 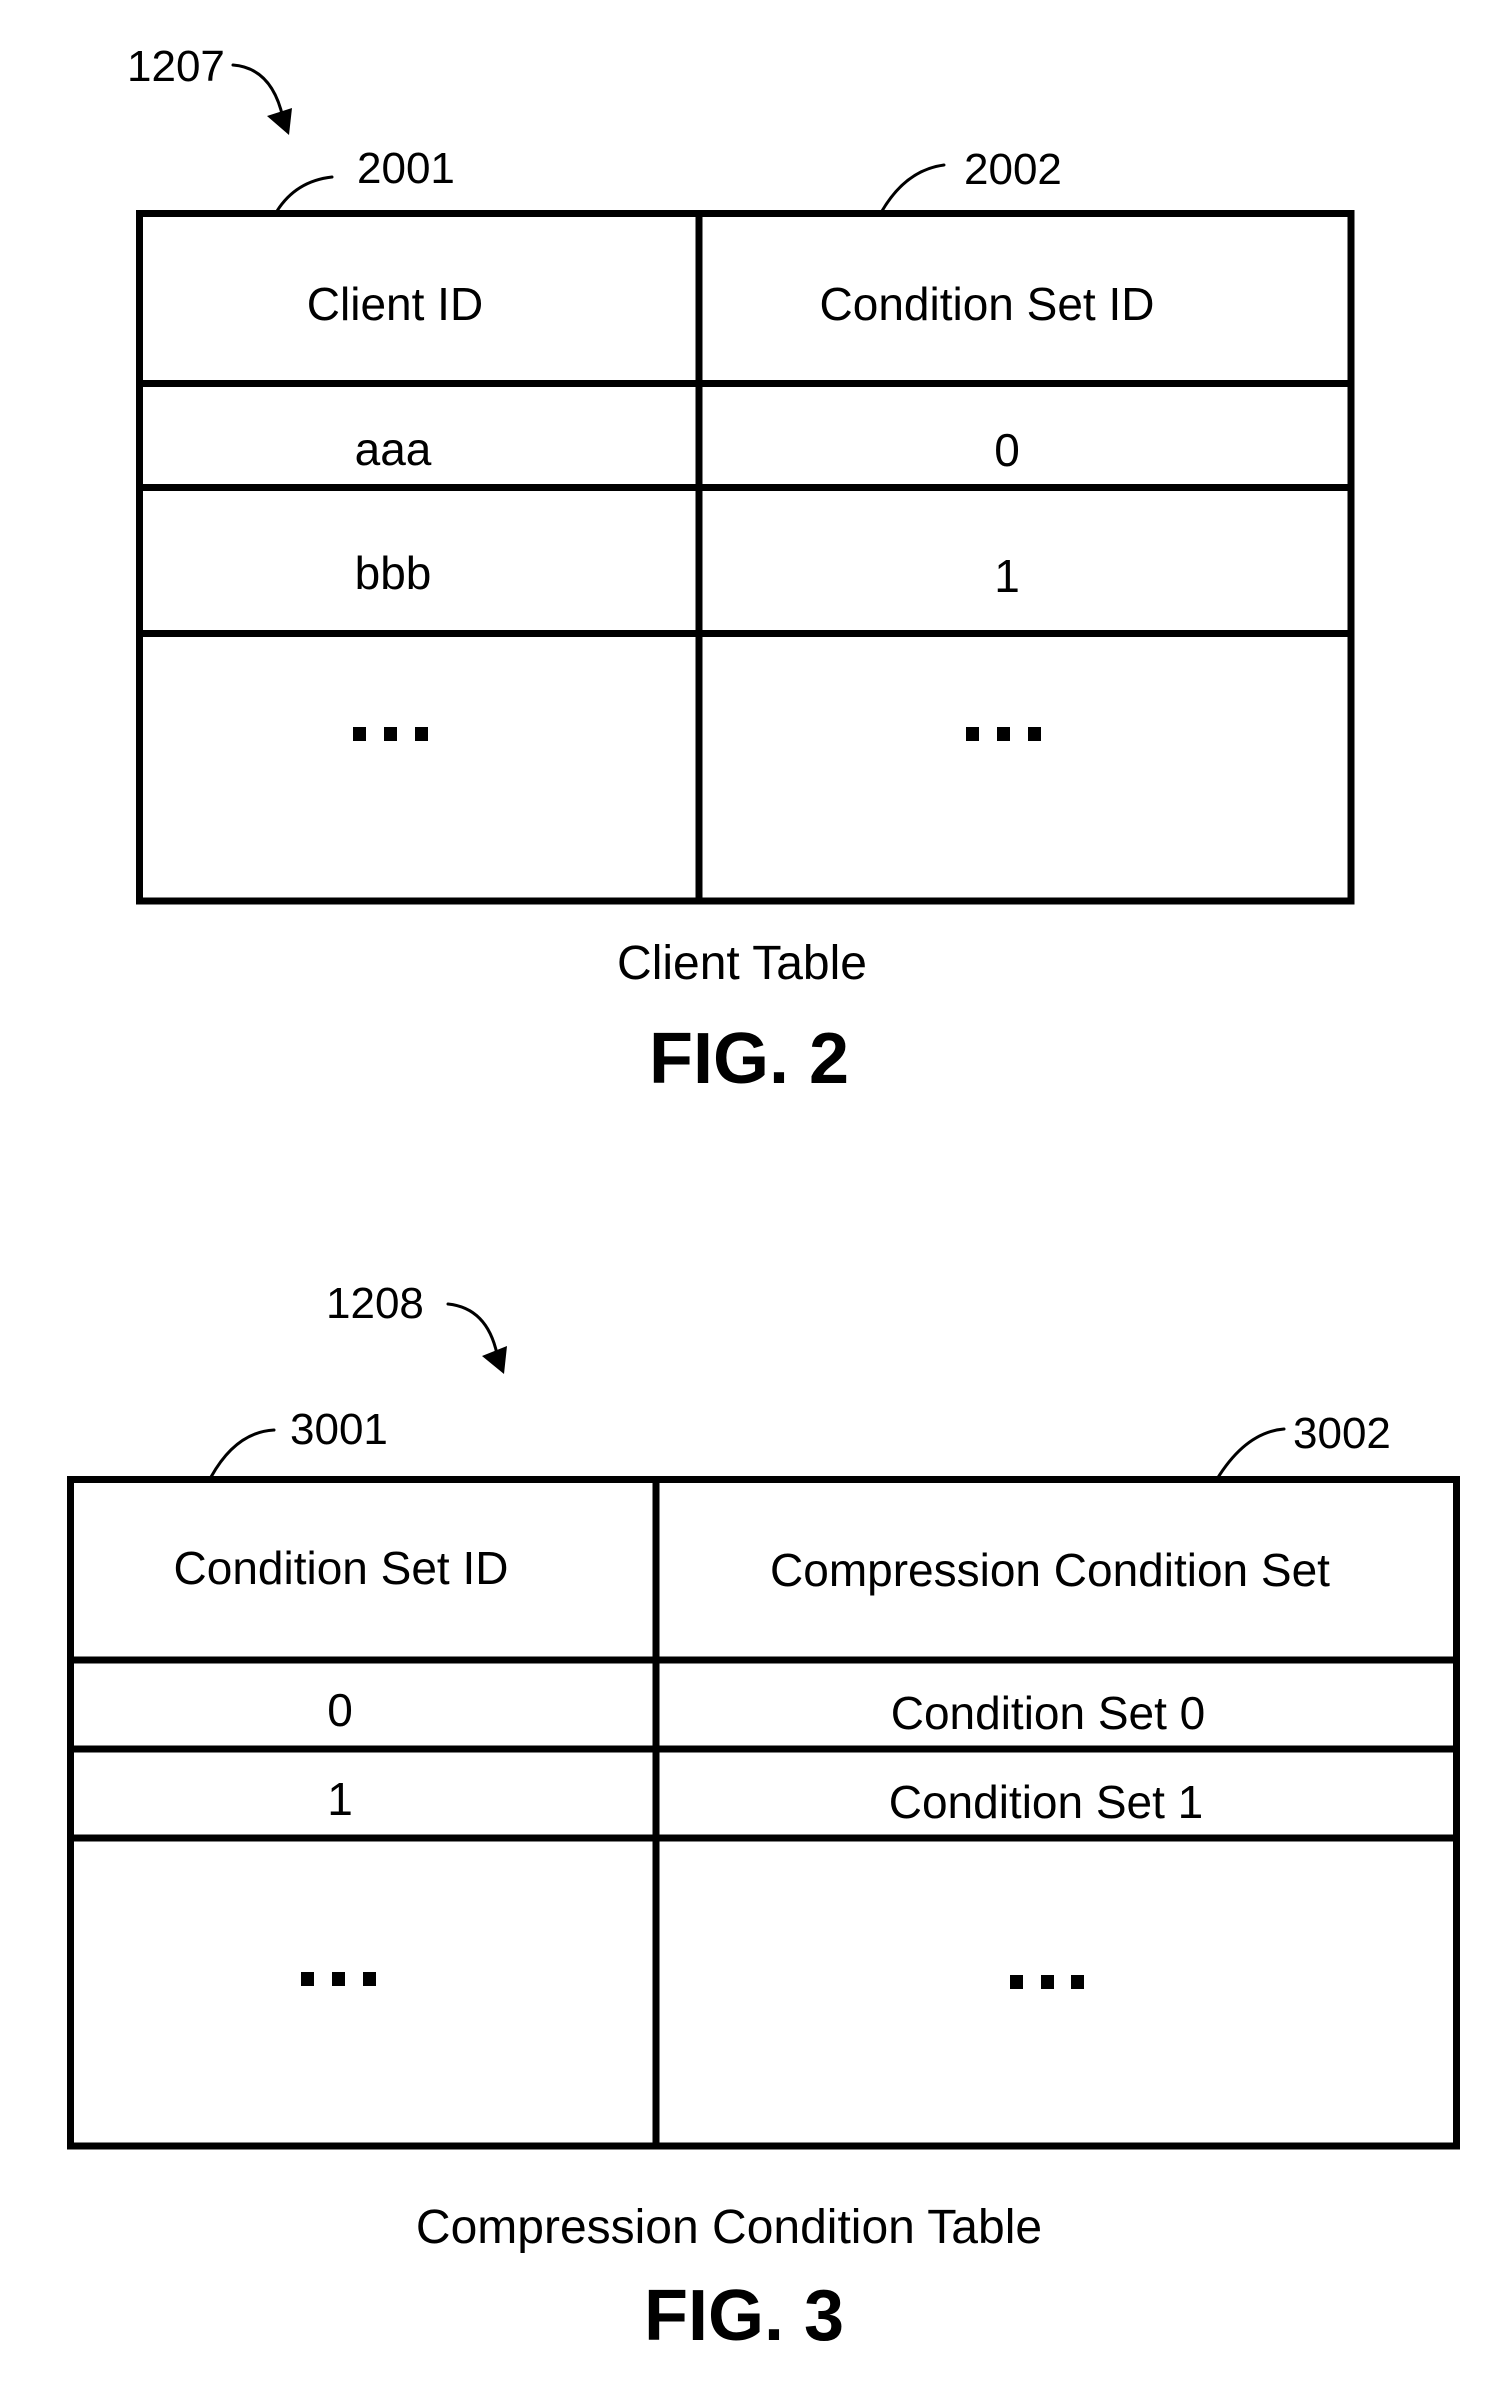 I want to click on table-row: aaa 0, so click(x=687, y=449).